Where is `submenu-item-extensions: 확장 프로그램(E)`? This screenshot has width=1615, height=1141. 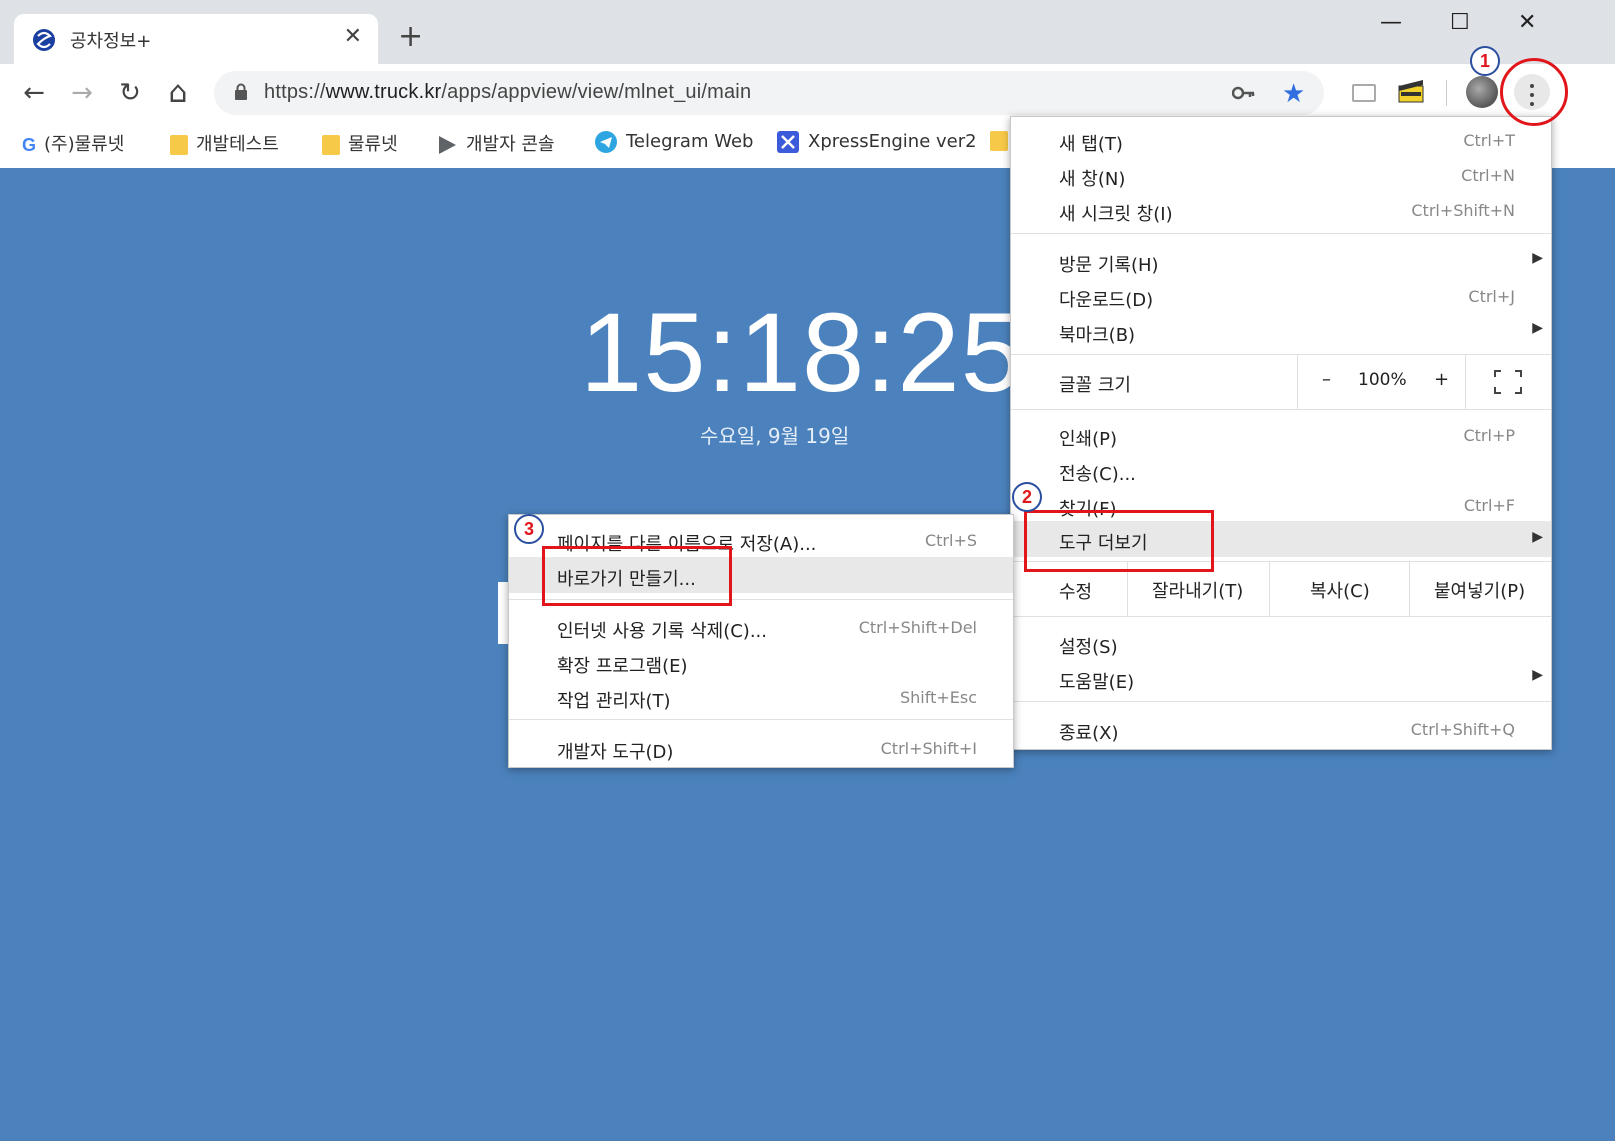
submenu-item-extensions: 확장 프로그램(E) is located at coordinates (761, 662).